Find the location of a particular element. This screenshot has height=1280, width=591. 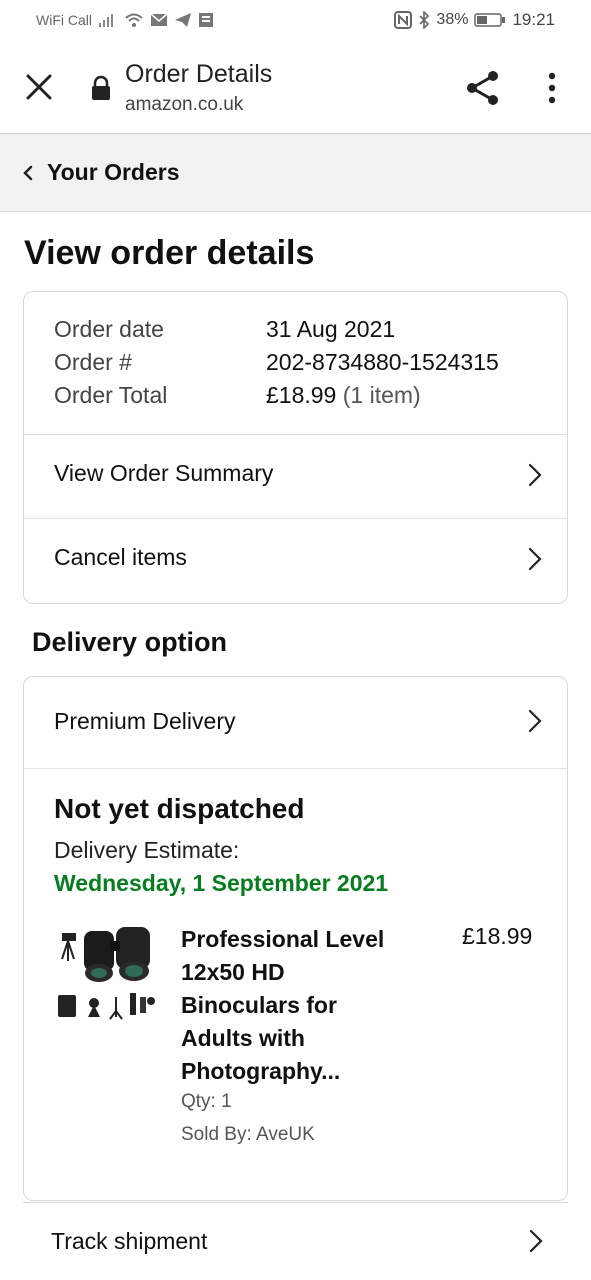

bluetooth-icon is located at coordinates (424, 20).